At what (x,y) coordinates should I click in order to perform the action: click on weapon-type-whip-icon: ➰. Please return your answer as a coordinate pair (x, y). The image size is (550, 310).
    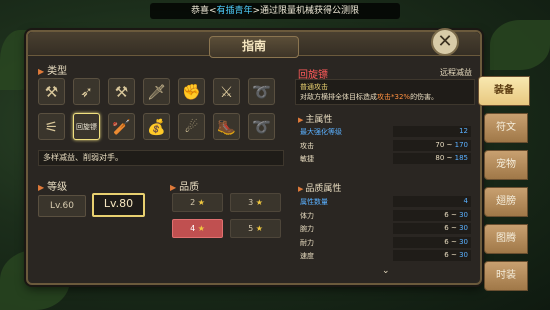
    Looking at the image, I should click on (261, 91).